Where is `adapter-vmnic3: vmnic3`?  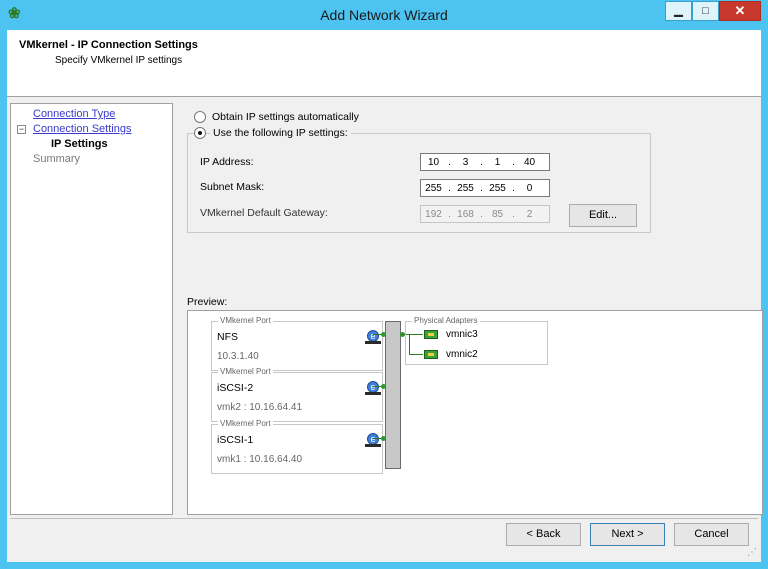 adapter-vmnic3: vmnic3 is located at coordinates (462, 334).